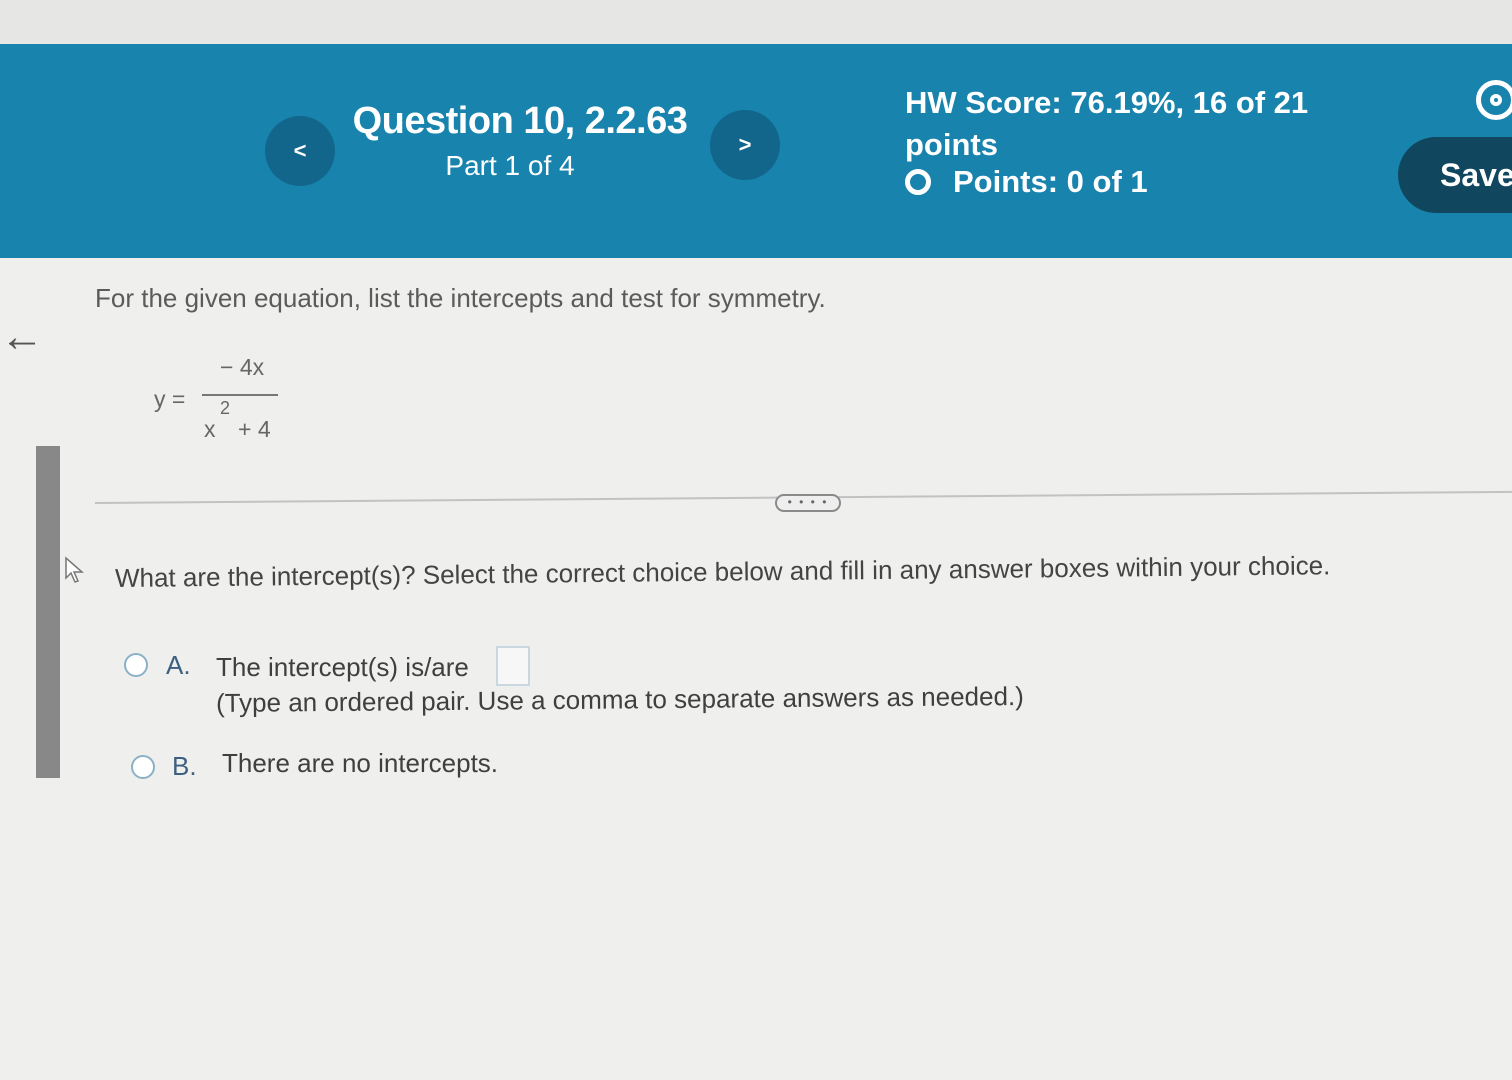 The image size is (1512, 1080). I want to click on browser-top-strip, so click(756, 24).